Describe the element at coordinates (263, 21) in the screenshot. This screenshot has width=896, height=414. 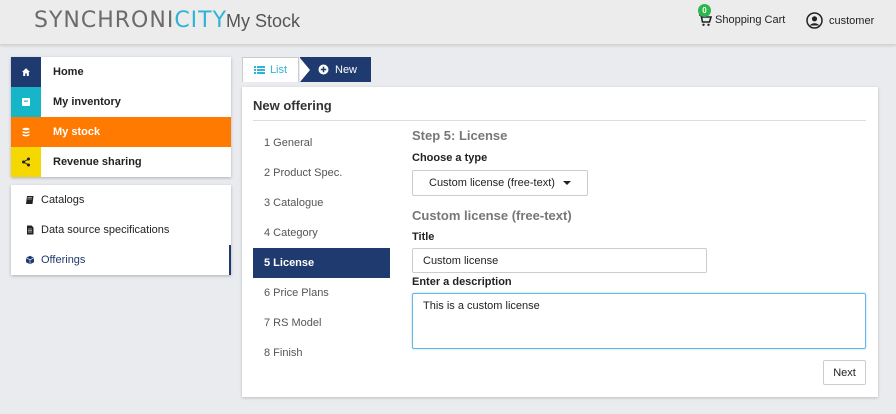
I see `page-title: My Stock` at that location.